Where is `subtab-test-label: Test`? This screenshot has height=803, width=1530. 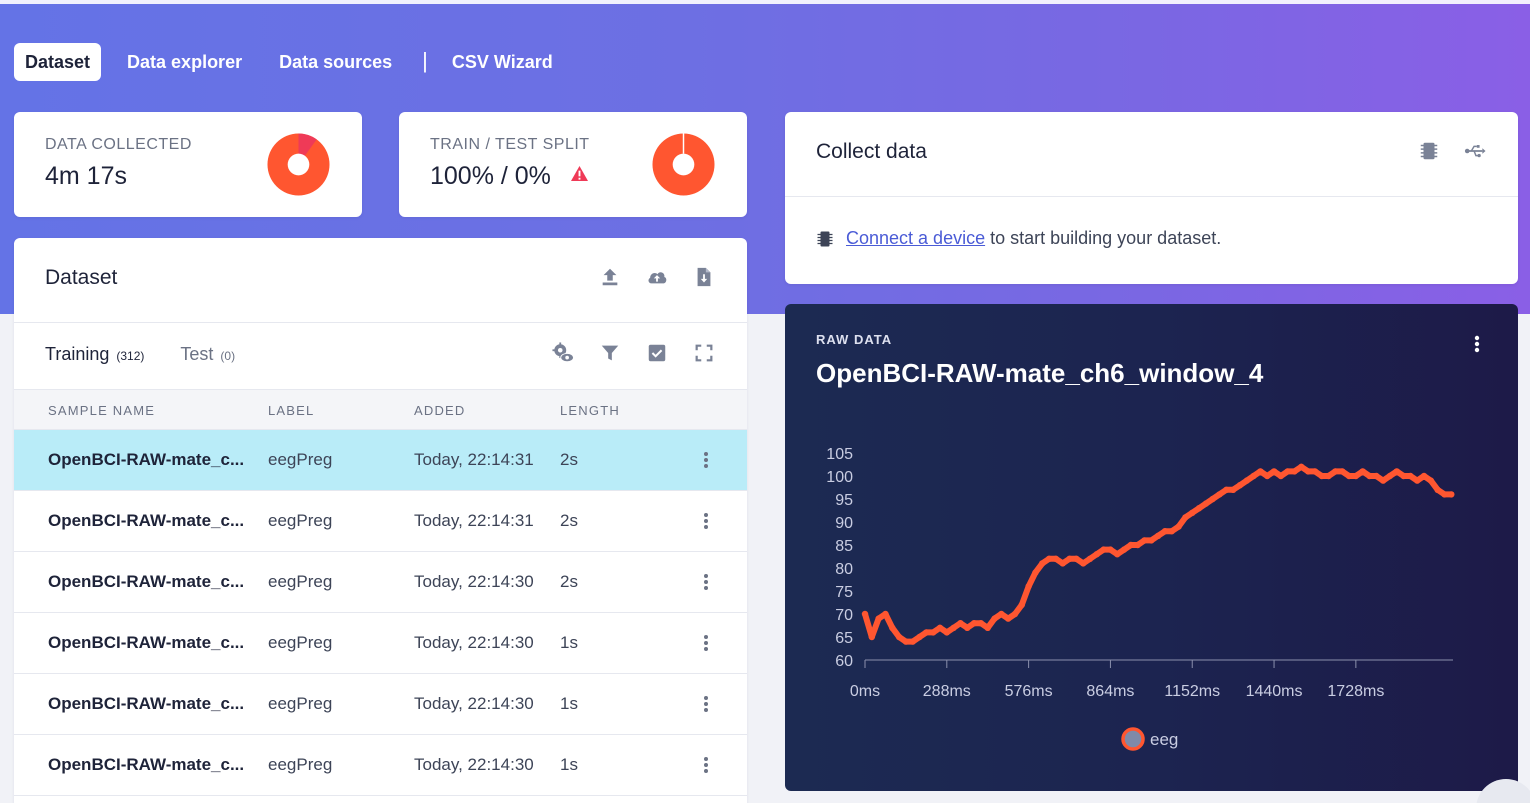
subtab-test-label: Test is located at coordinates (197, 354).